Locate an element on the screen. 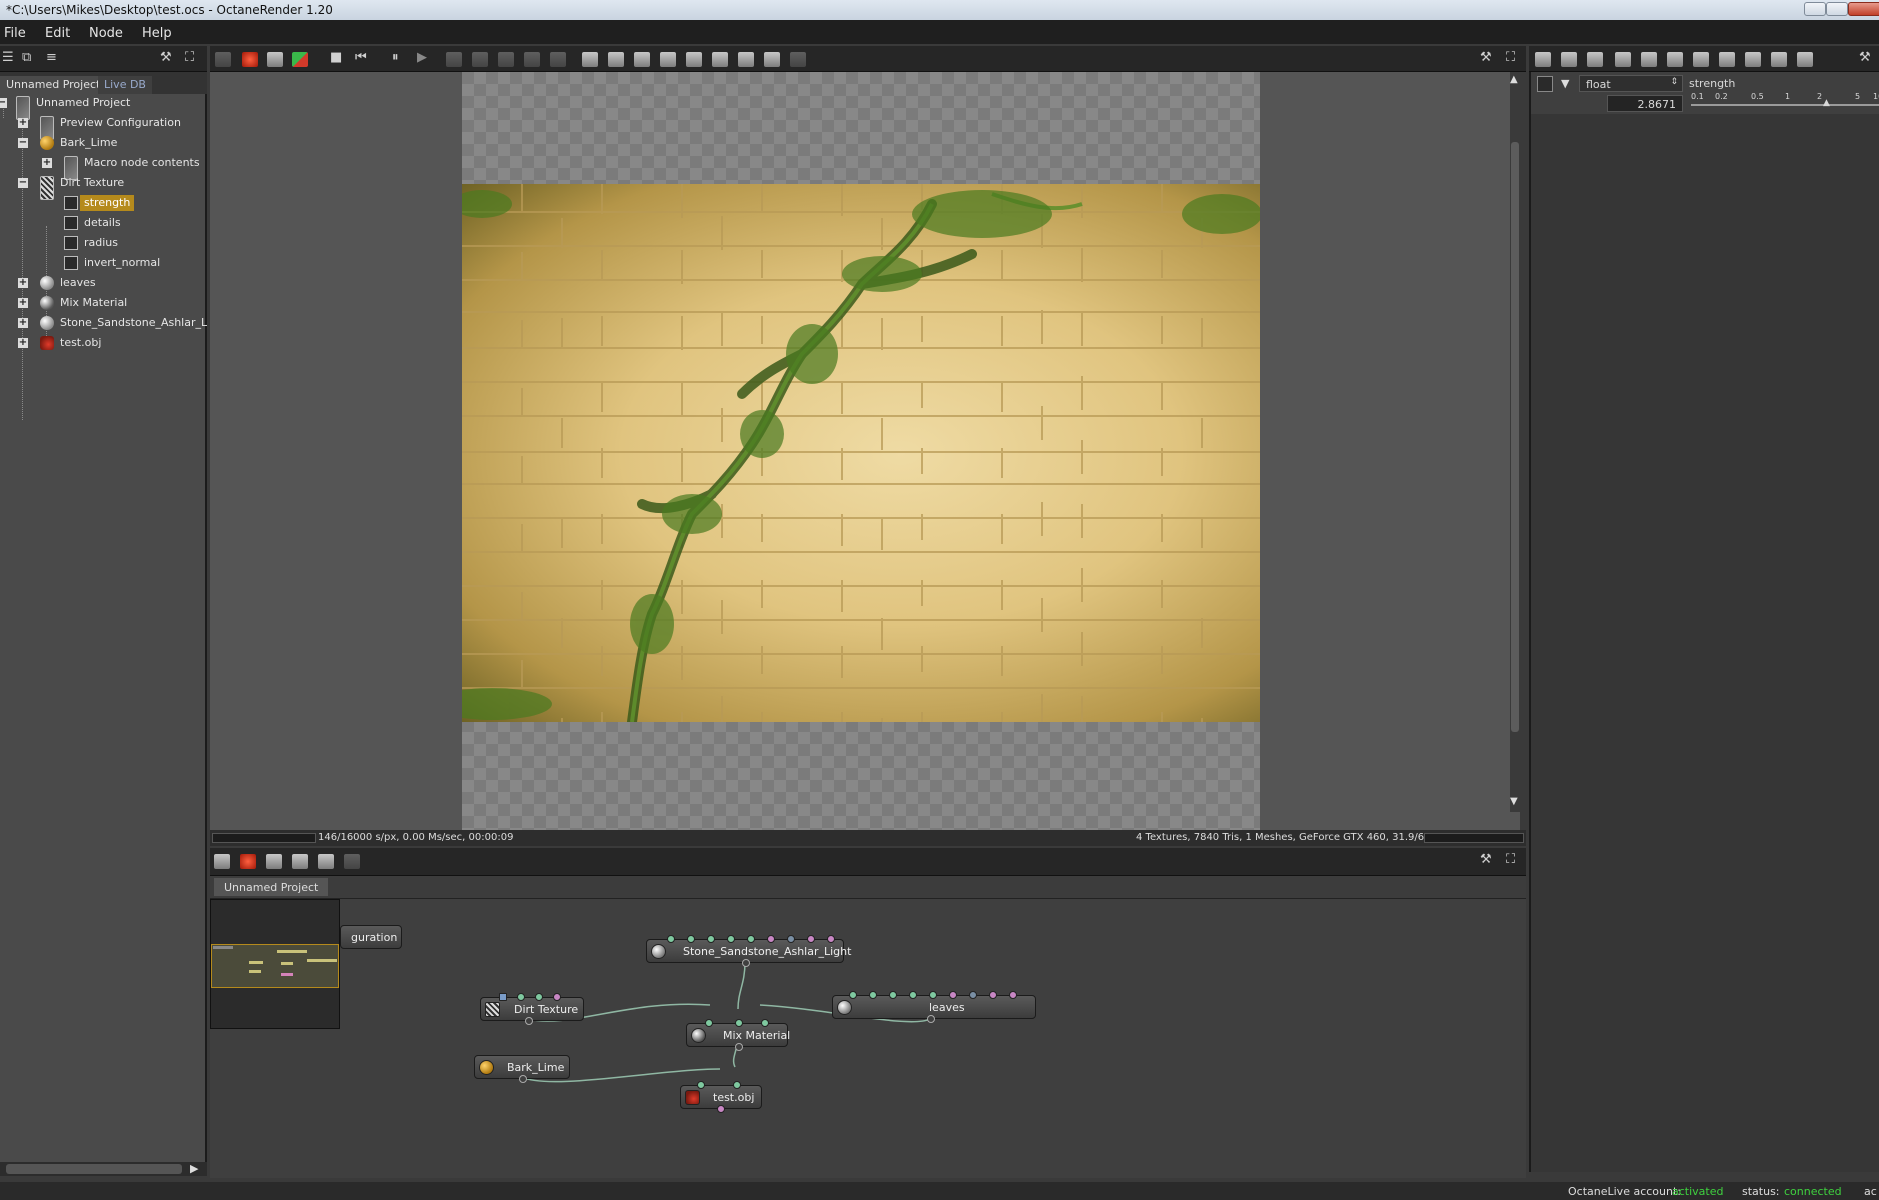  restart-icon: ⏮ is located at coordinates (361, 58).